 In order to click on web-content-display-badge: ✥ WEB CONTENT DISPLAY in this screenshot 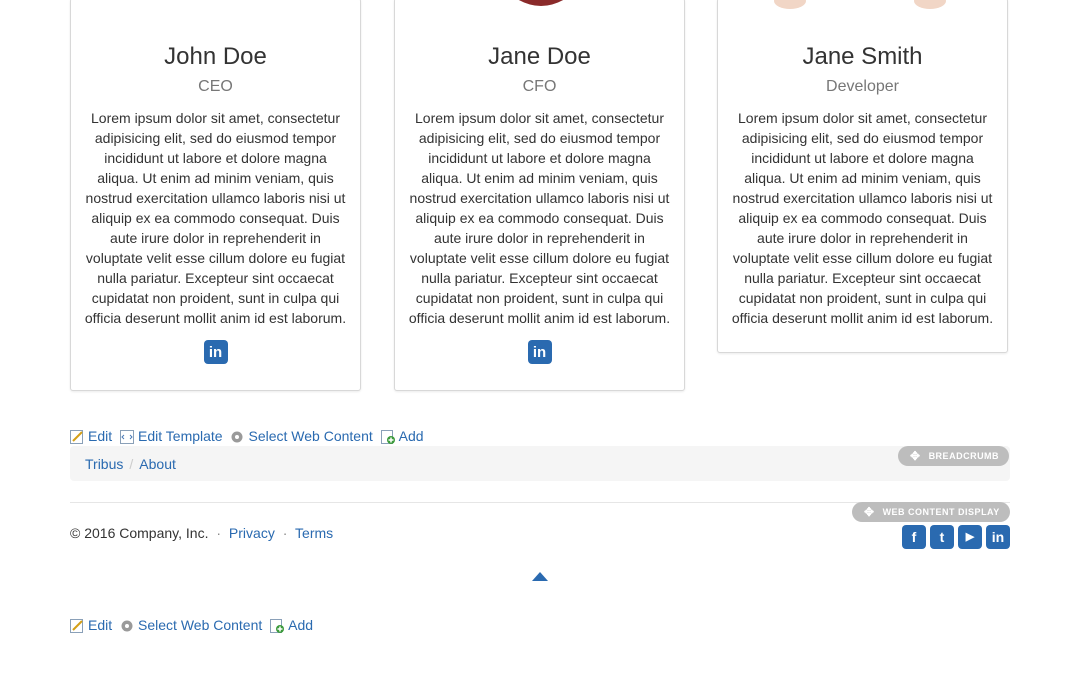, I will do `click(931, 512)`.